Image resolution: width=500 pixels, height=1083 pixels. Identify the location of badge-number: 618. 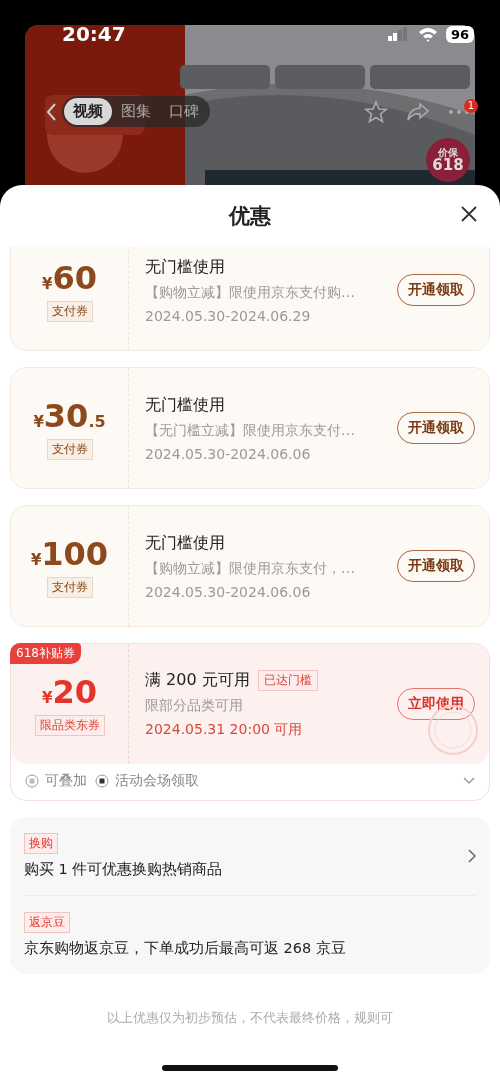
(448, 165).